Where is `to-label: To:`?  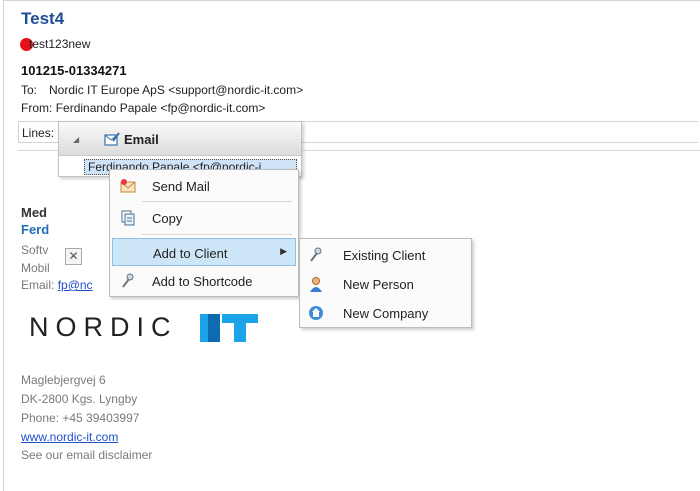 to-label: To: is located at coordinates (29, 90).